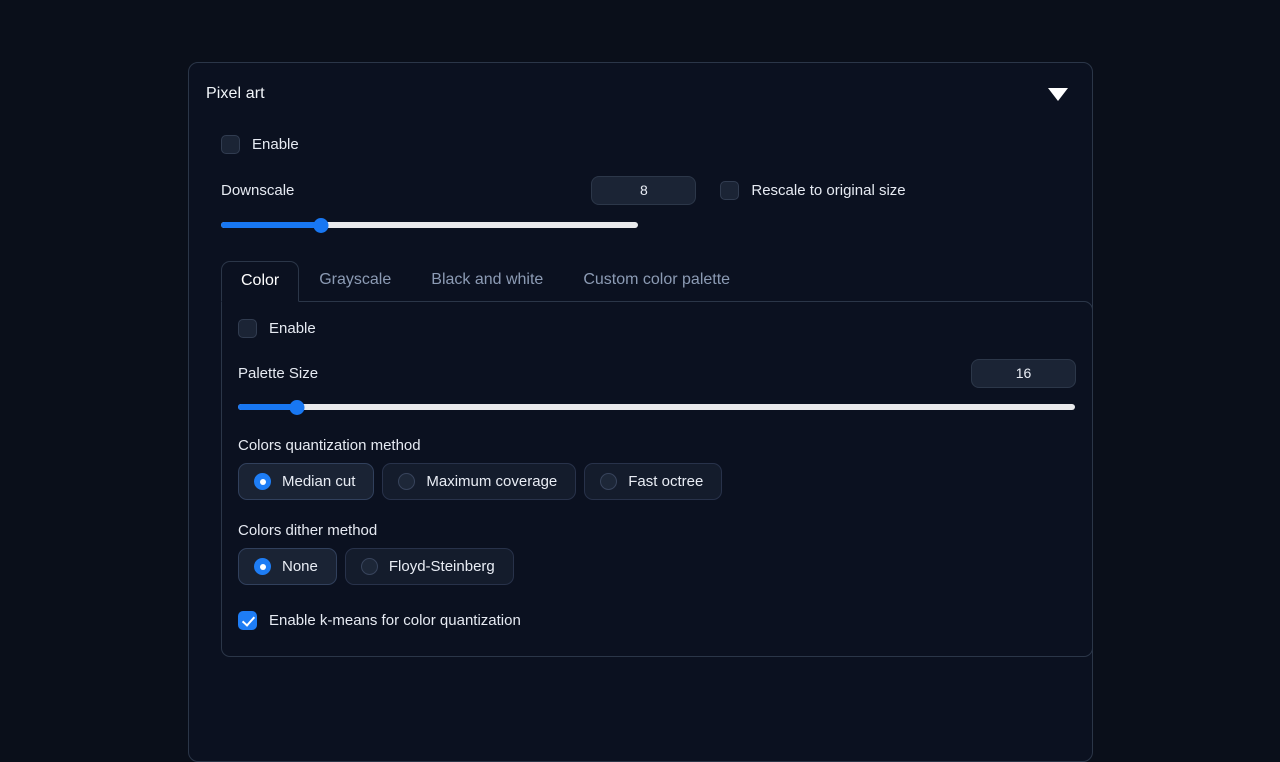  I want to click on rescale-label: Rescale to original size, so click(828, 190).